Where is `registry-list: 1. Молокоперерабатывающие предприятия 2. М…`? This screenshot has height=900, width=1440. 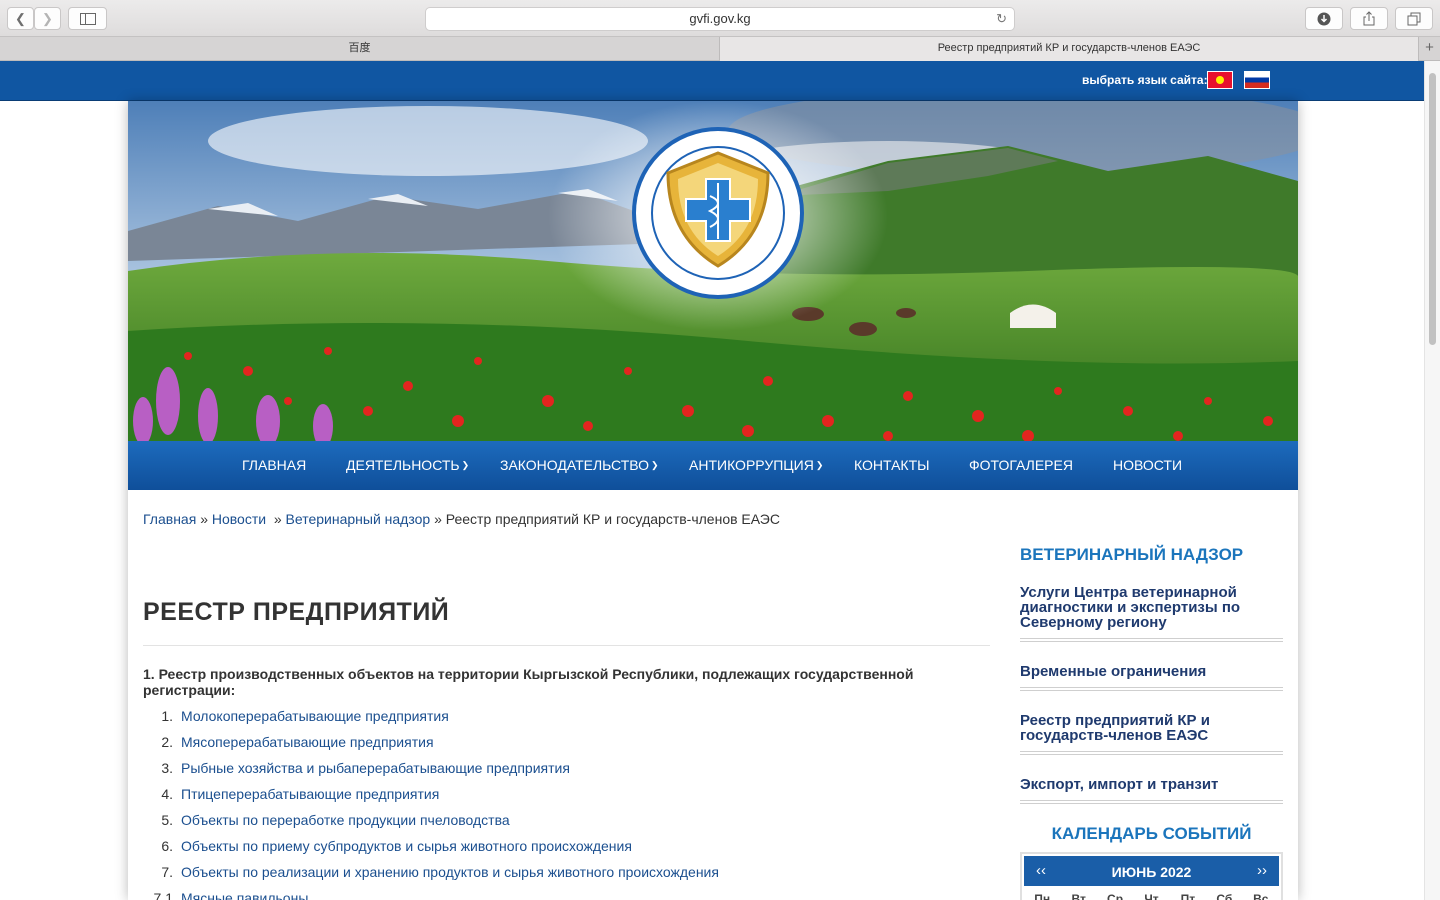
registry-list: 1. Молокоперерабатывающие предприятия 2. М… is located at coordinates (568, 803).